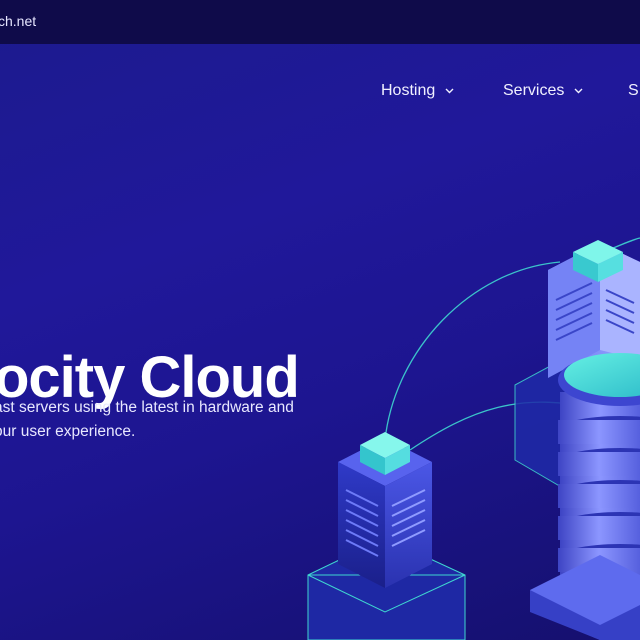  I want to click on nav-item-hosting: Hosting, so click(417, 91).